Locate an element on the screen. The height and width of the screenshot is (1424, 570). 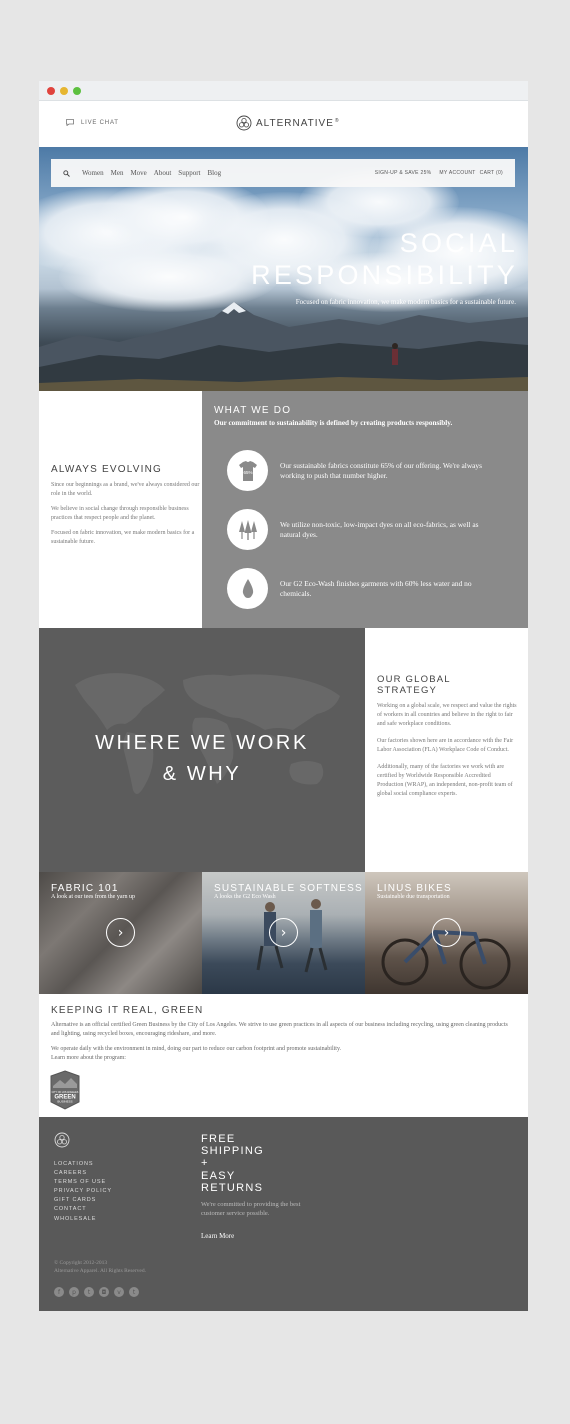
promo-line: RETURNS is located at coordinates (232, 1187).